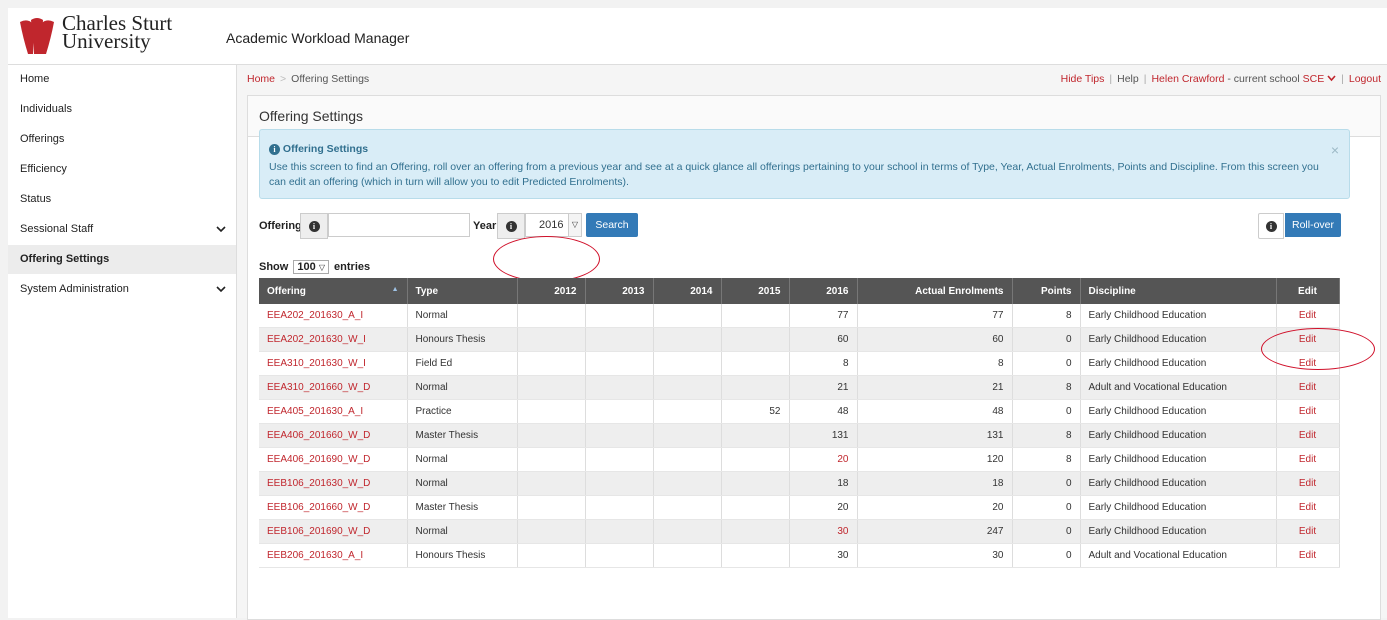  I want to click on sidebar-item-individuals: Individuals, so click(122, 110).